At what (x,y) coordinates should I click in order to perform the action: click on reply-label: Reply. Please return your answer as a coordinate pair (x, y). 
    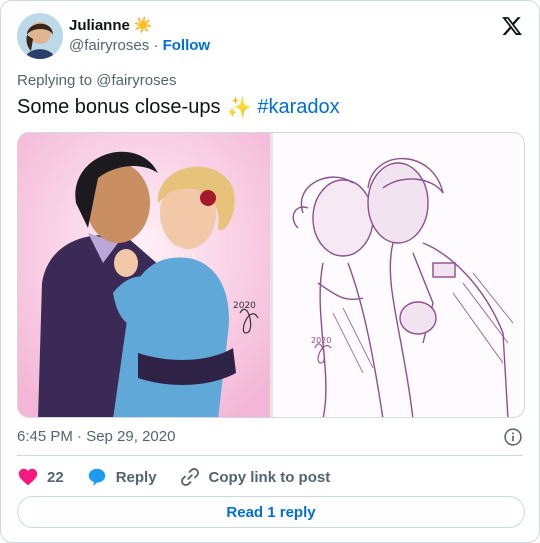
    Looking at the image, I should click on (136, 477).